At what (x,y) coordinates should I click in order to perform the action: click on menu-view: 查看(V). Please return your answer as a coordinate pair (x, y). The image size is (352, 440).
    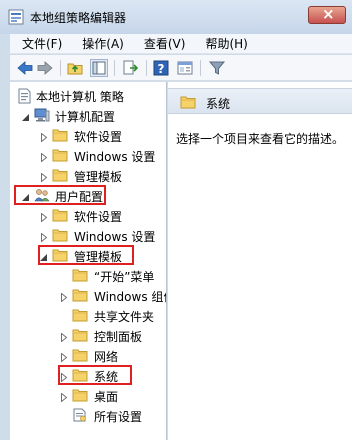
    Looking at the image, I should click on (165, 43).